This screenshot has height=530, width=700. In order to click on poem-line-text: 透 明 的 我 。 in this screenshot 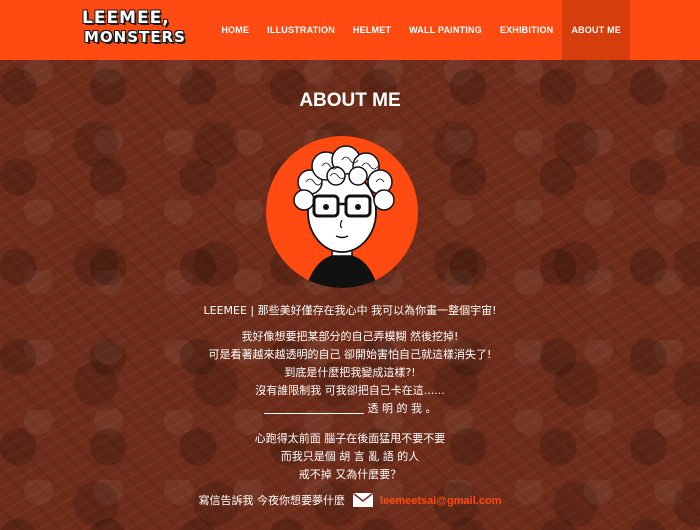, I will do `click(402, 408)`.